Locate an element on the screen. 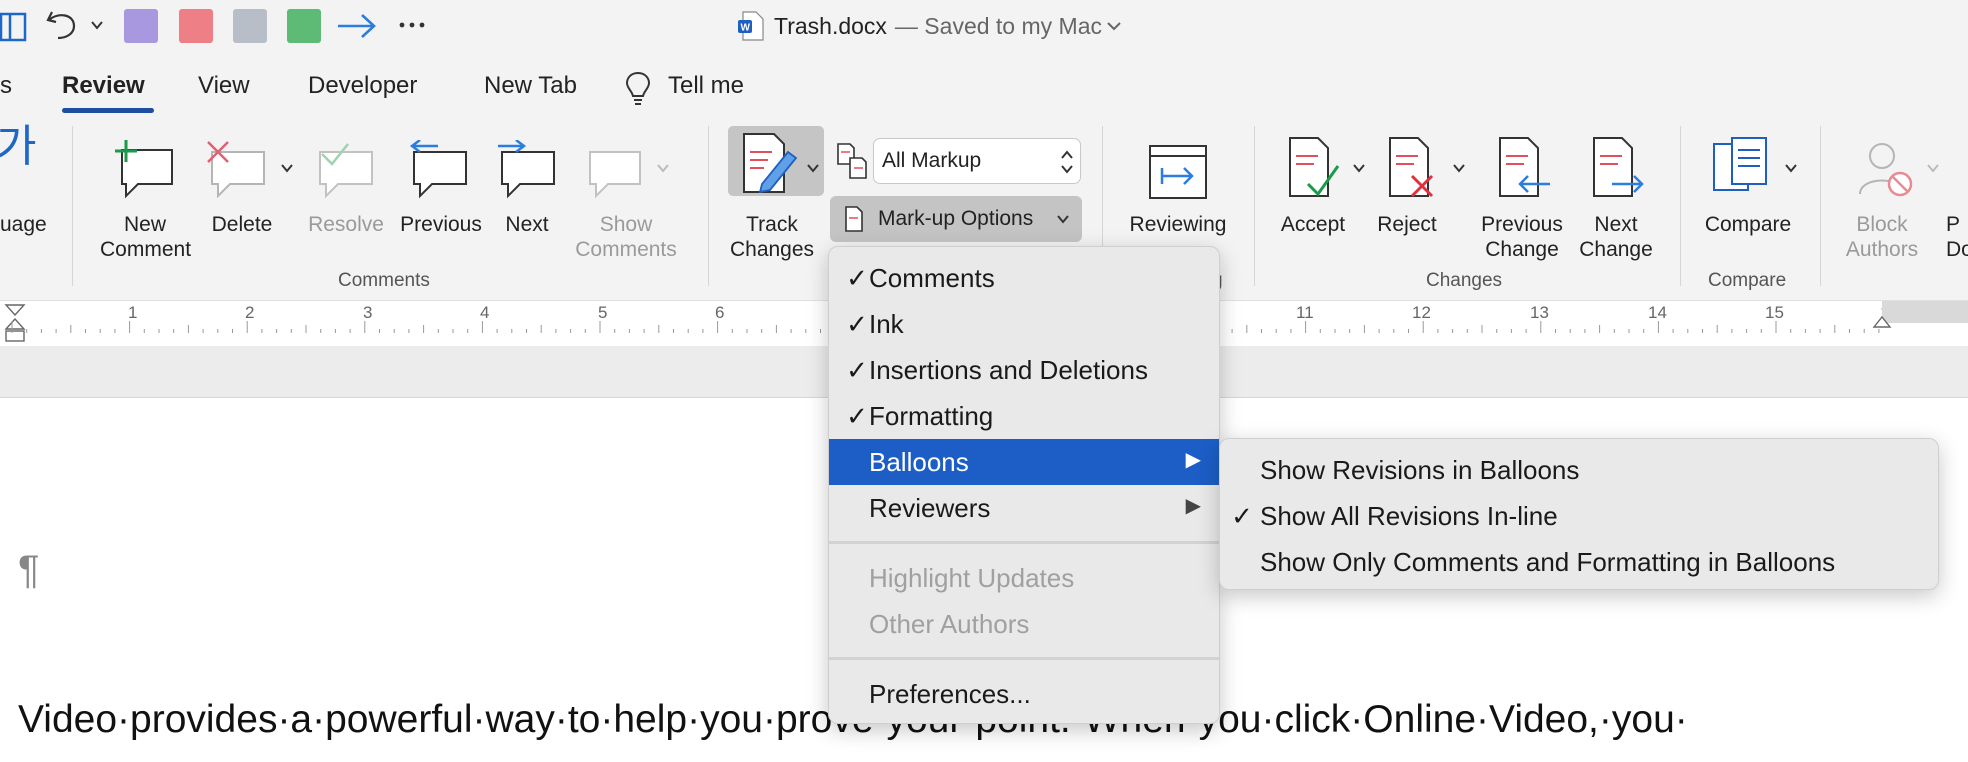 This screenshot has width=1968, height=762. menu-item-highlight-updates: Highlight Updates is located at coordinates (1024, 578).